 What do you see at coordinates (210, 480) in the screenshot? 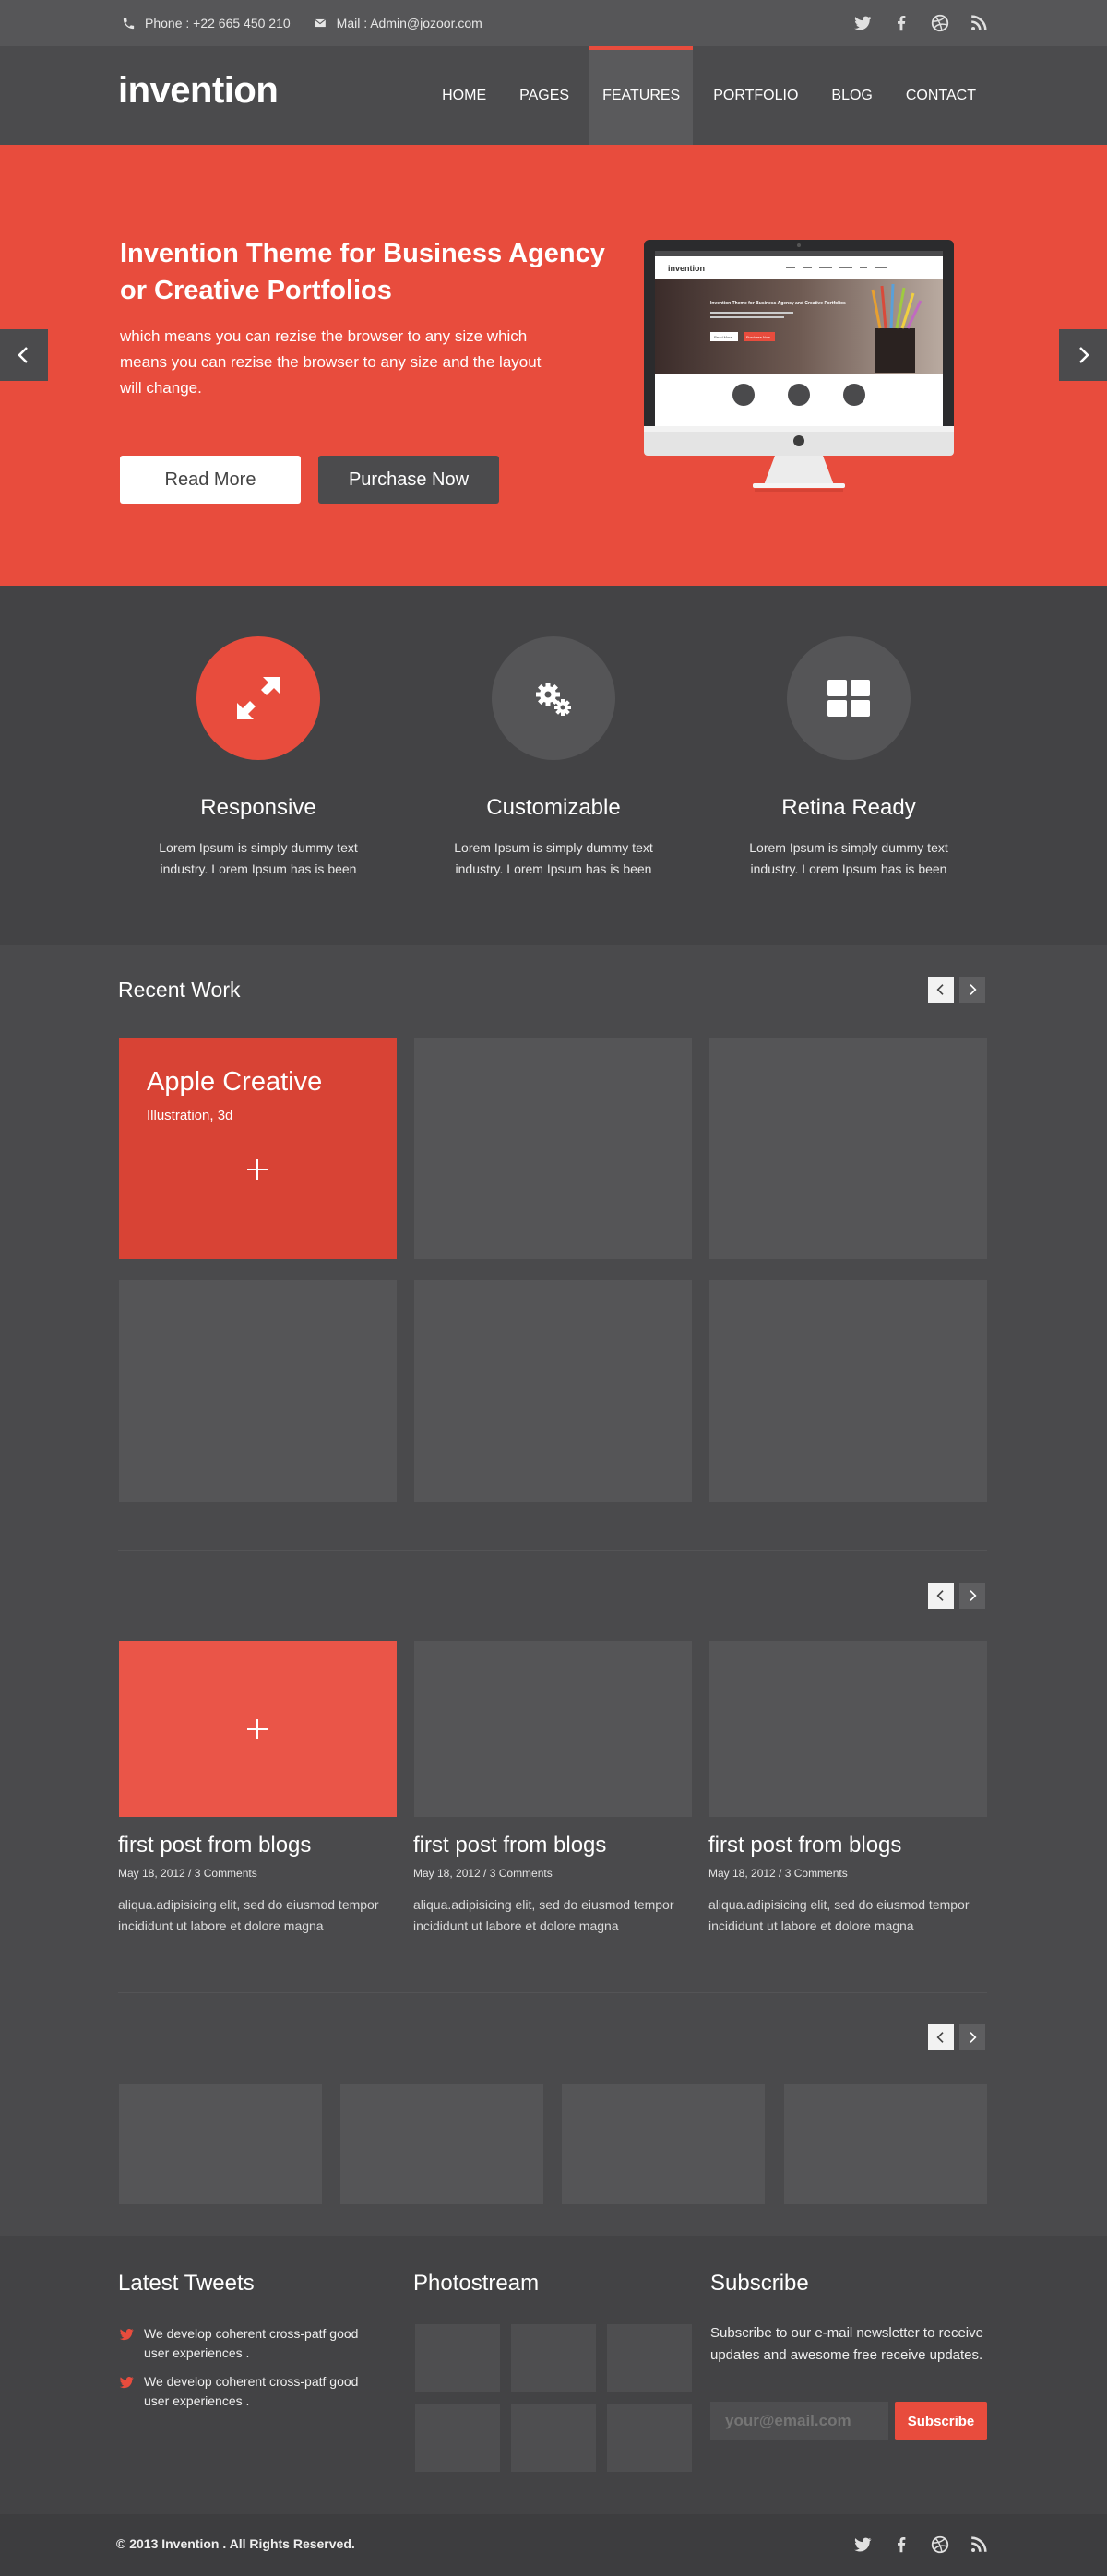
I see `read-more-button: Read More` at bounding box center [210, 480].